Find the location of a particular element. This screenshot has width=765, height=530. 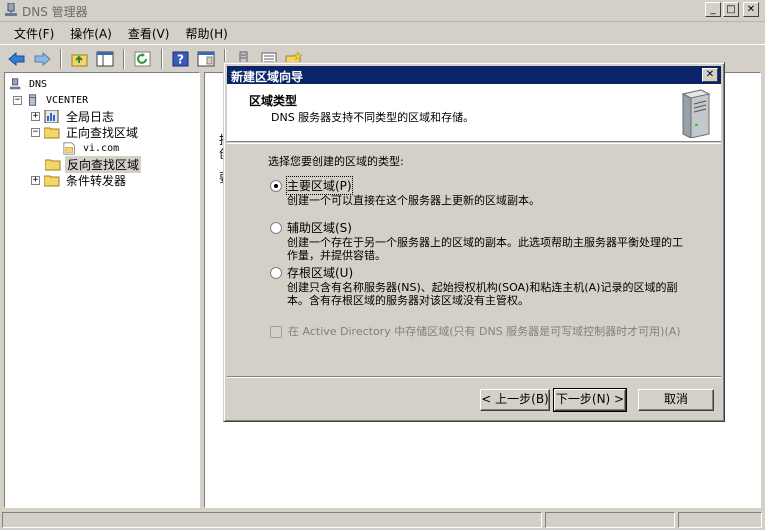

radio-label-primary: 主要区域(P) is located at coordinates (319, 185).